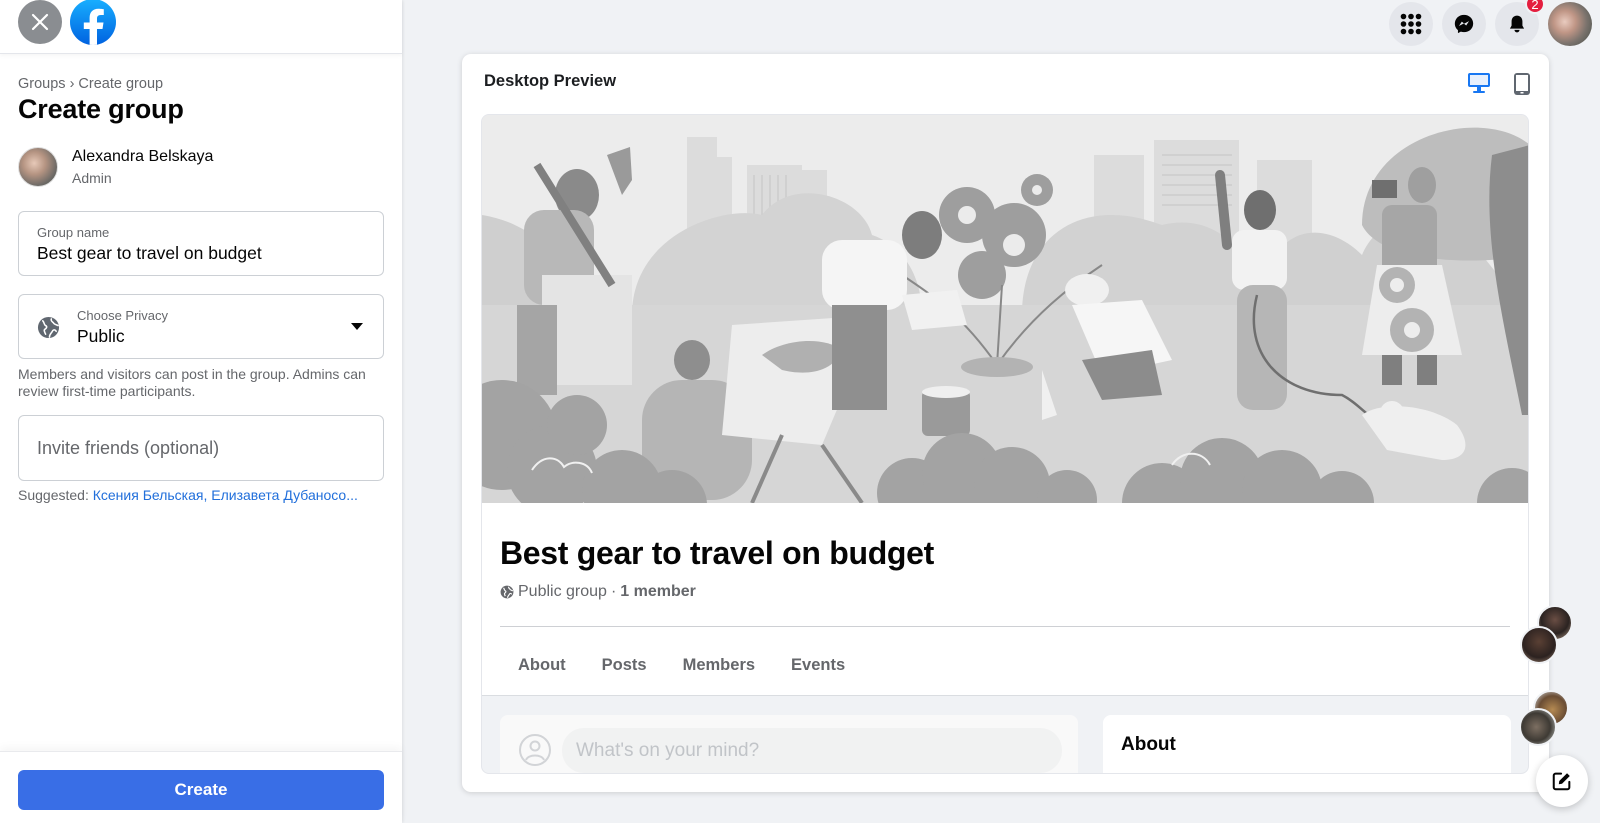 Image resolution: width=1600 pixels, height=823 pixels. What do you see at coordinates (624, 665) in the screenshot?
I see `tab-posts: Posts` at bounding box center [624, 665].